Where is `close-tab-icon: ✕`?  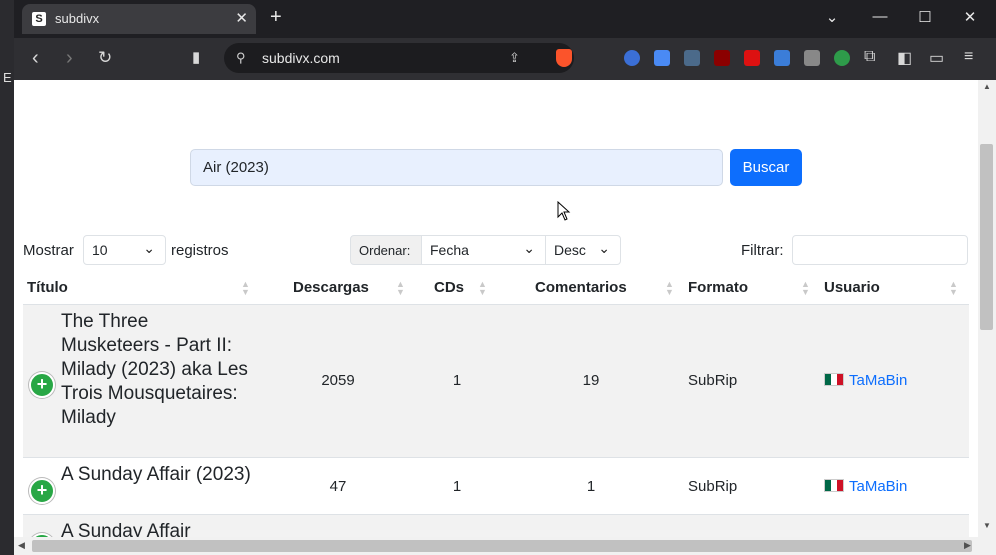 close-tab-icon: ✕ is located at coordinates (241, 18).